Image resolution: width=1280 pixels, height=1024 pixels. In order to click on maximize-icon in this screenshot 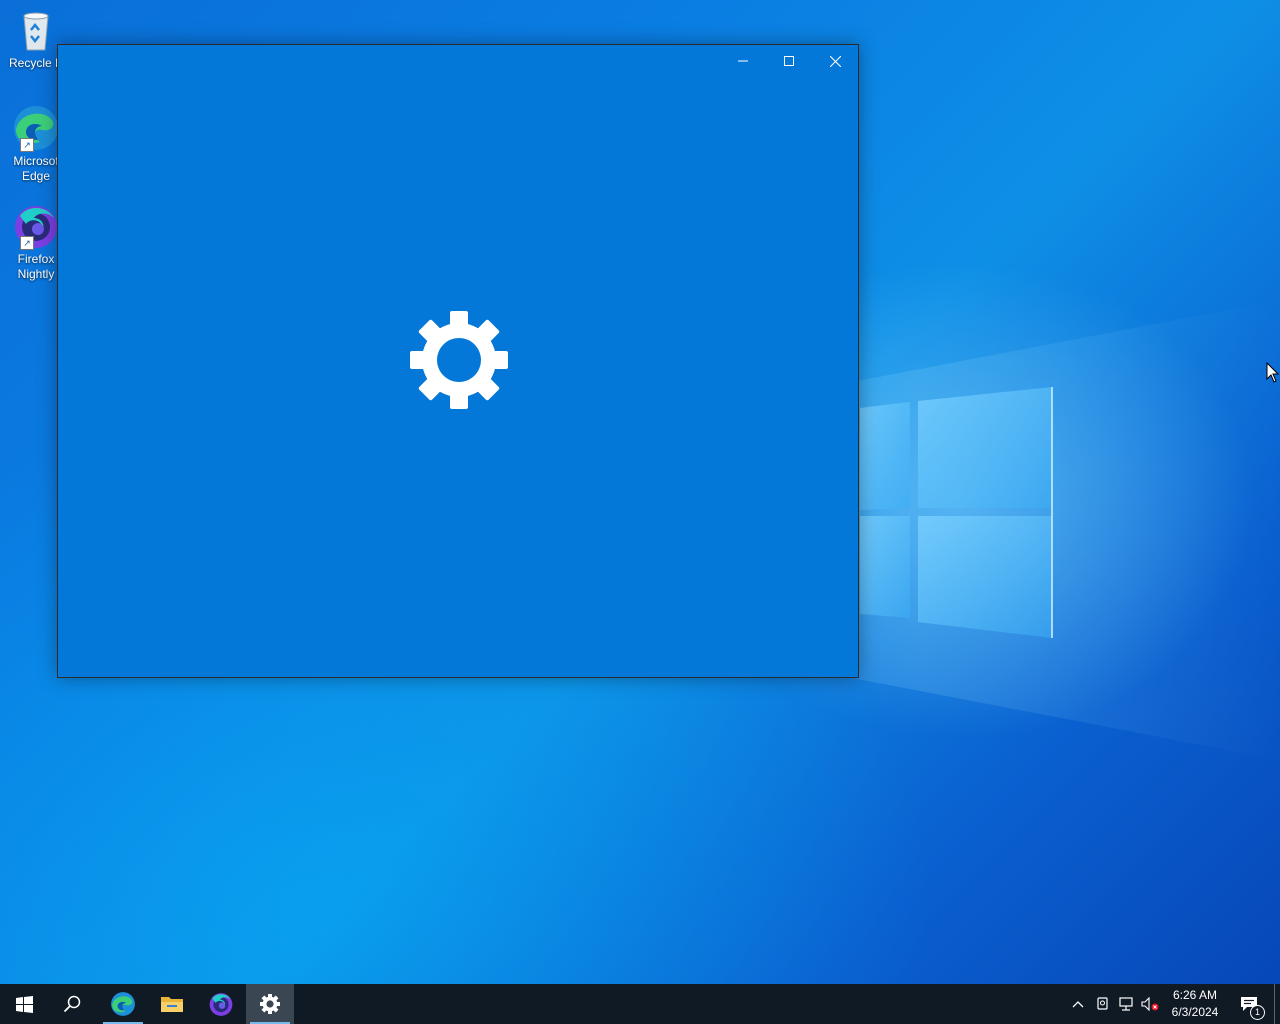, I will do `click(789, 61)`.